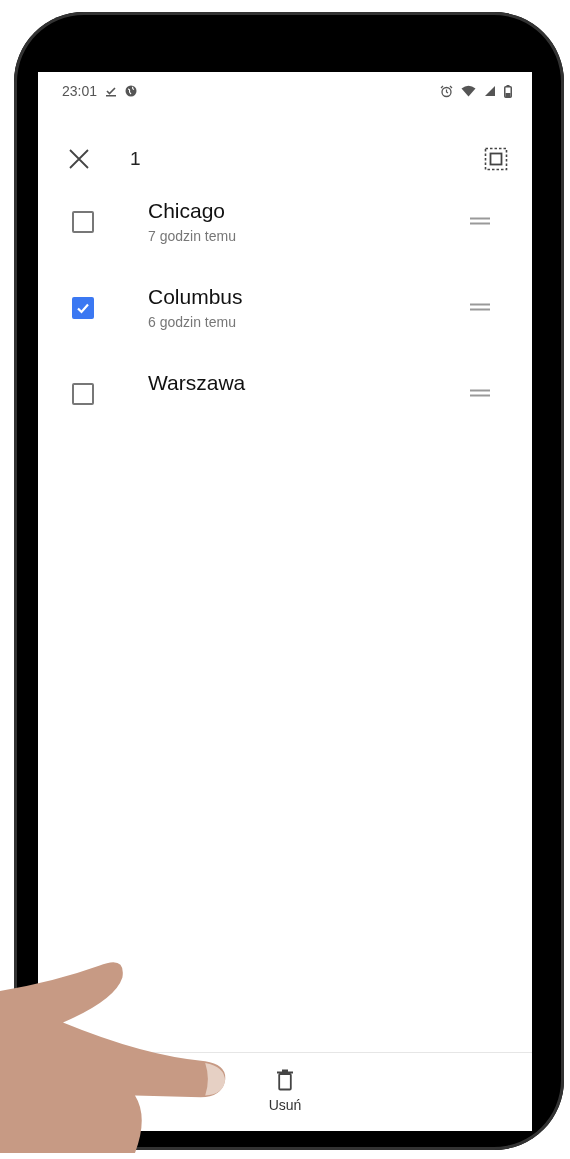  Describe the element at coordinates (285, 236) in the screenshot. I see `location-item: Chicago 7 godzin temu` at that location.